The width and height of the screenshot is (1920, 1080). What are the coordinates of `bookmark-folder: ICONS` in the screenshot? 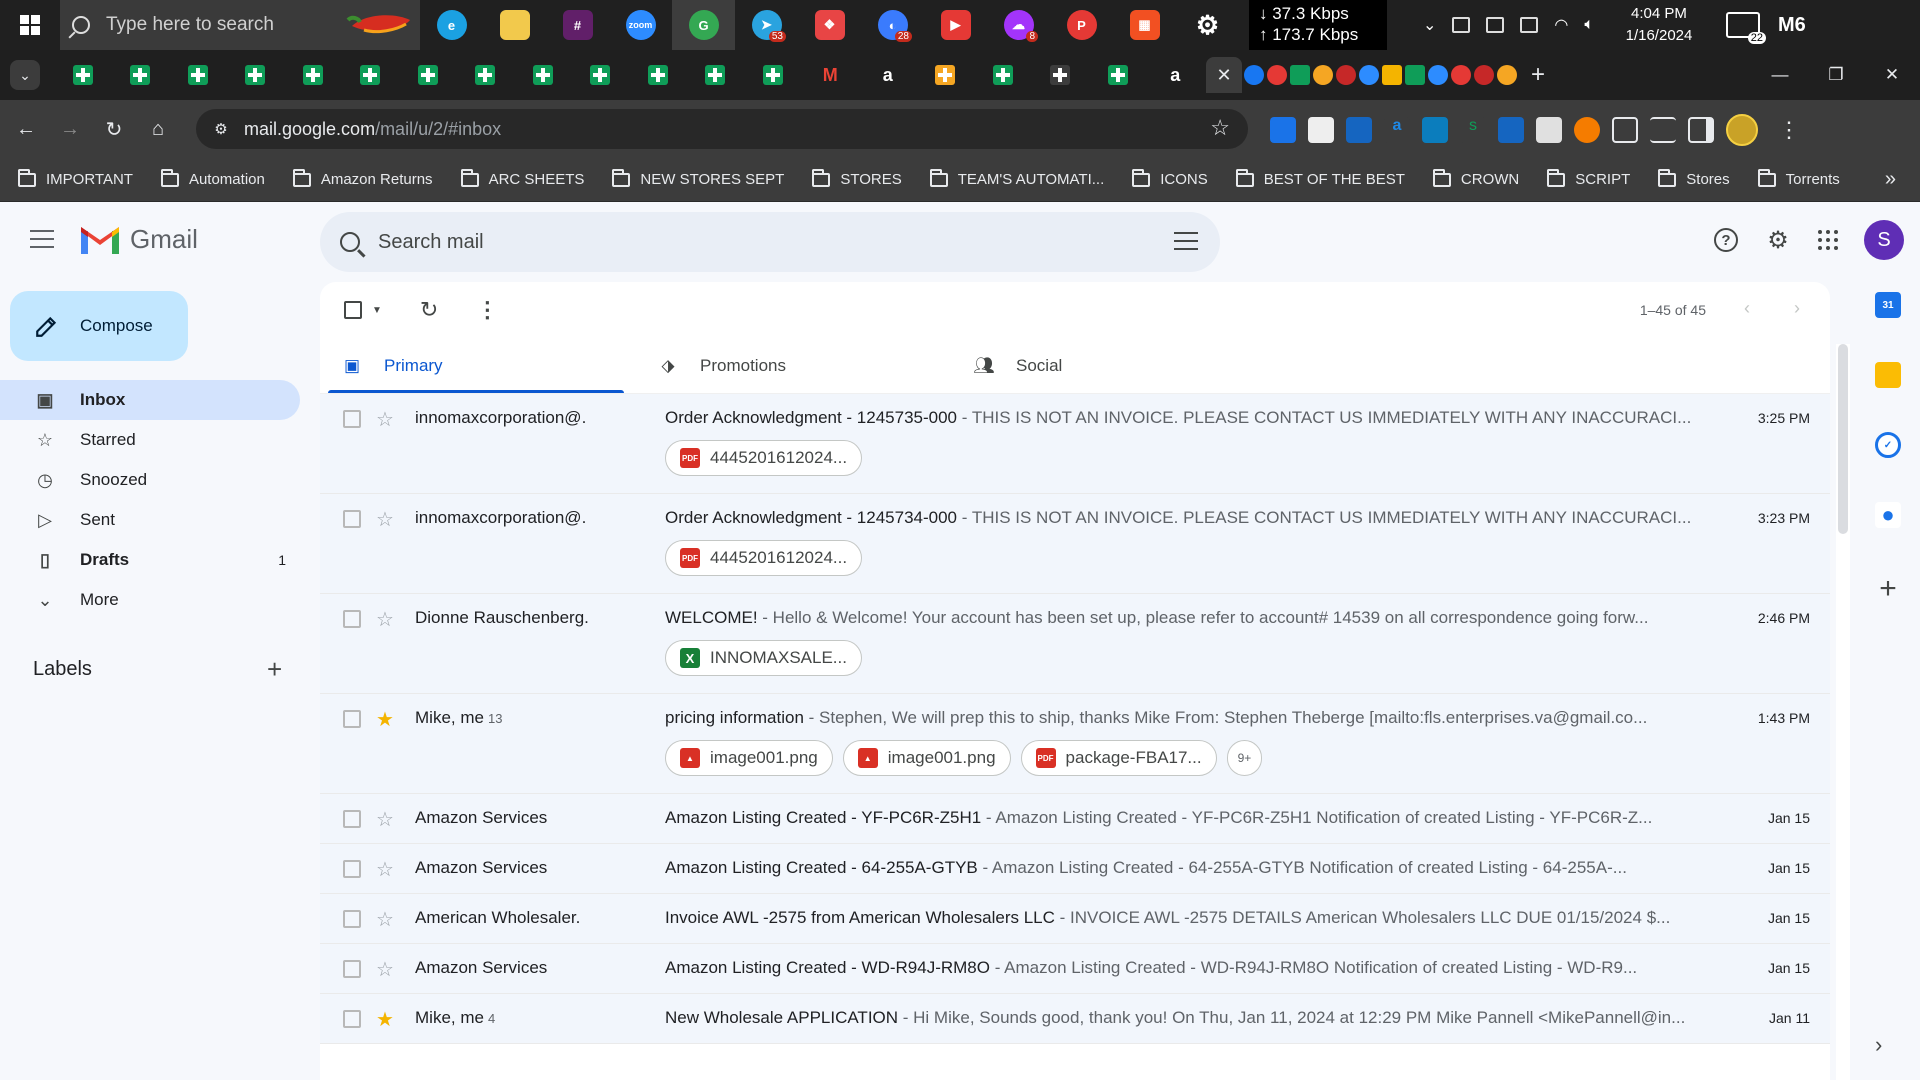 It's located at (1170, 178).